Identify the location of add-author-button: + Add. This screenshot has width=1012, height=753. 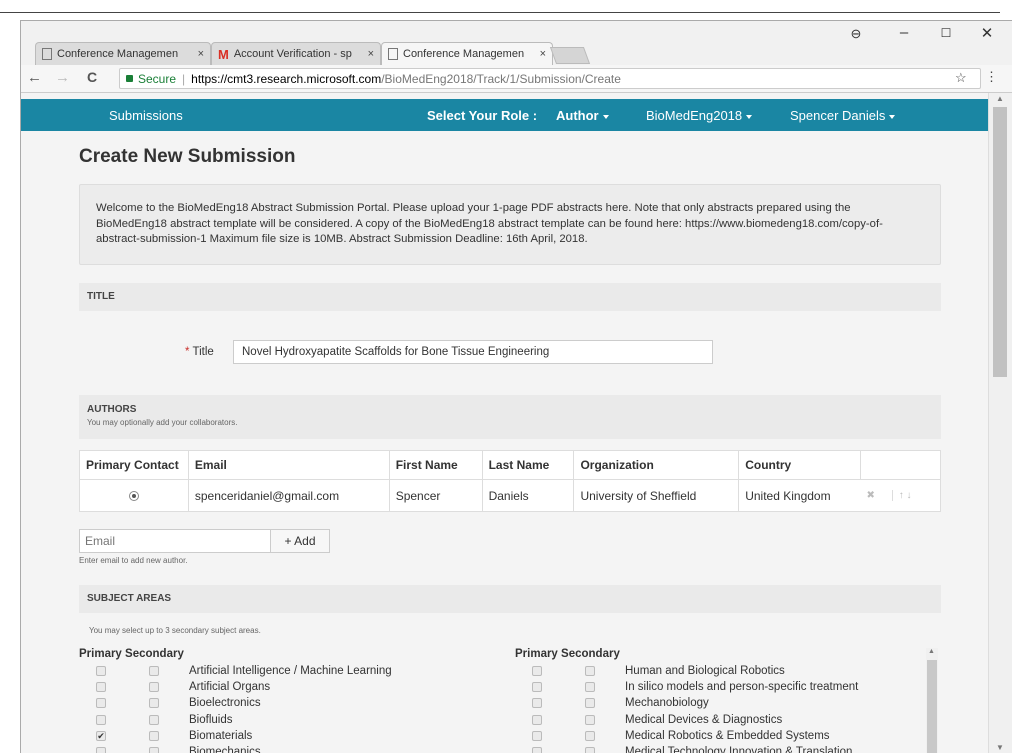
(300, 541).